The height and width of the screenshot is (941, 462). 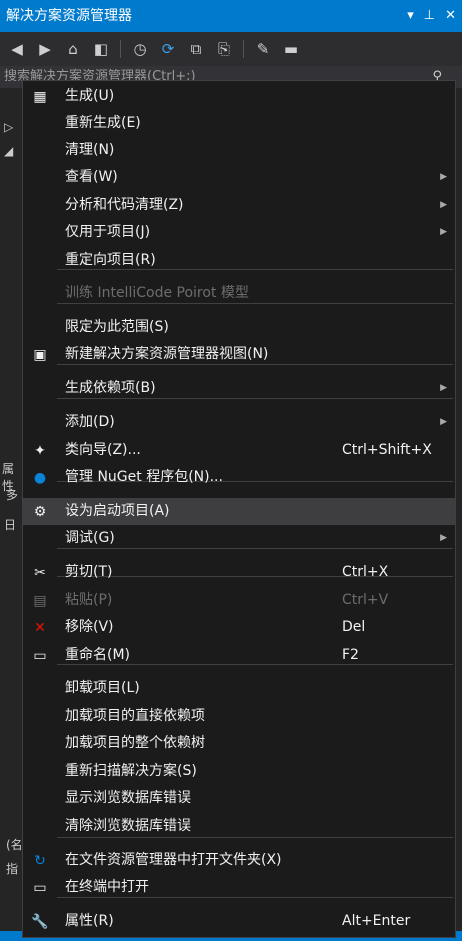 What do you see at coordinates (40, 97) in the screenshot?
I see `build-icon: ▦` at bounding box center [40, 97].